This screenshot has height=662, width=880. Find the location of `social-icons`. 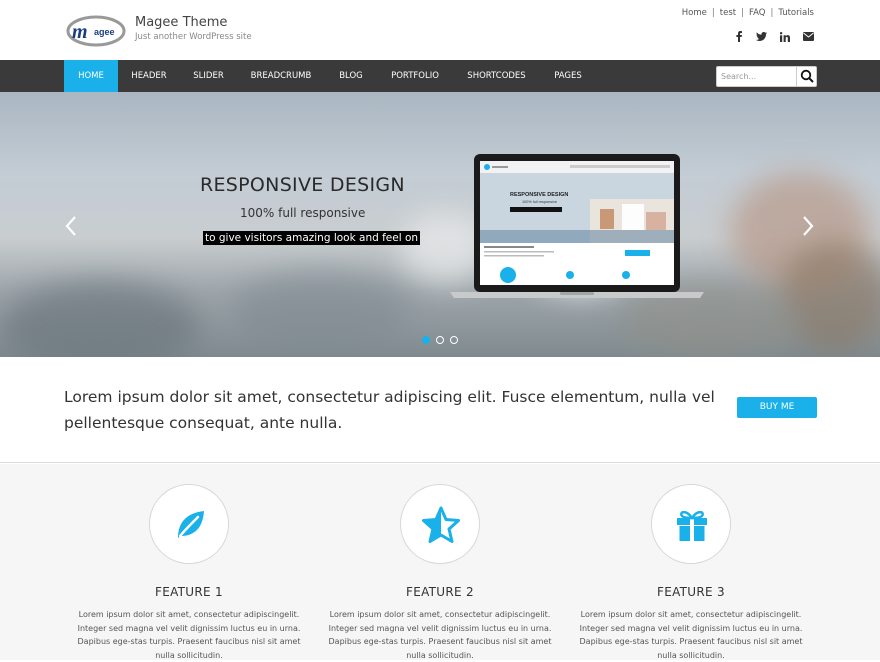

social-icons is located at coordinates (774, 36).